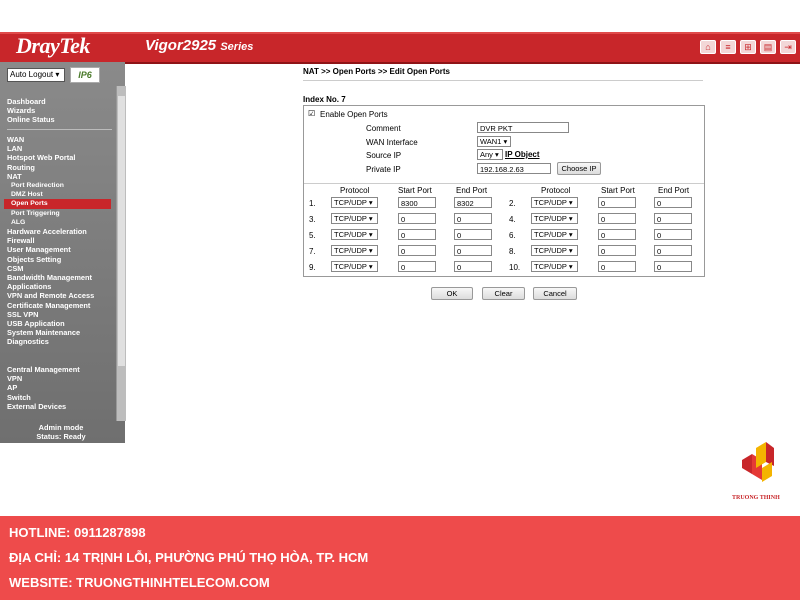 This screenshot has width=800, height=600. What do you see at coordinates (472, 190) in the screenshot?
I see `col-end-left: End Port` at bounding box center [472, 190].